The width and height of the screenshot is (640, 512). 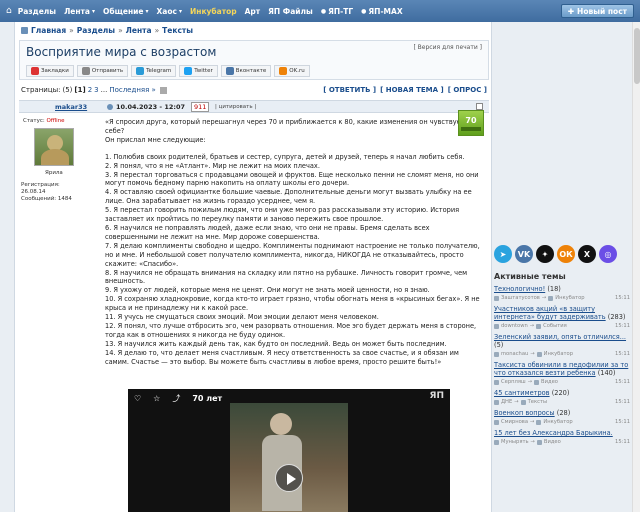 What do you see at coordinates (622, 402) in the screenshot?
I see `topic-time: 15:11` at bounding box center [622, 402].